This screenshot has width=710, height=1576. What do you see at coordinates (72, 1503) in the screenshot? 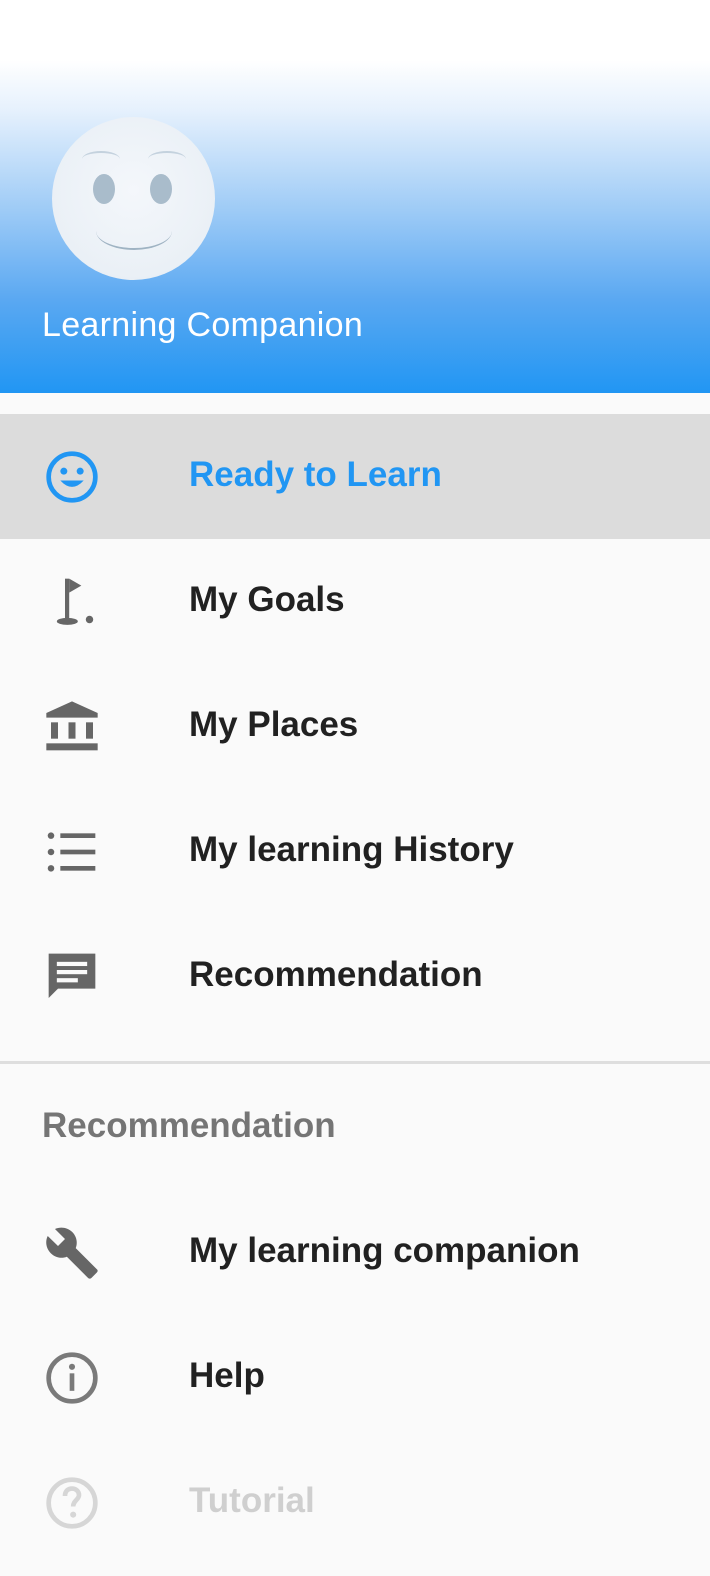
I see `help-circle-icon` at bounding box center [72, 1503].